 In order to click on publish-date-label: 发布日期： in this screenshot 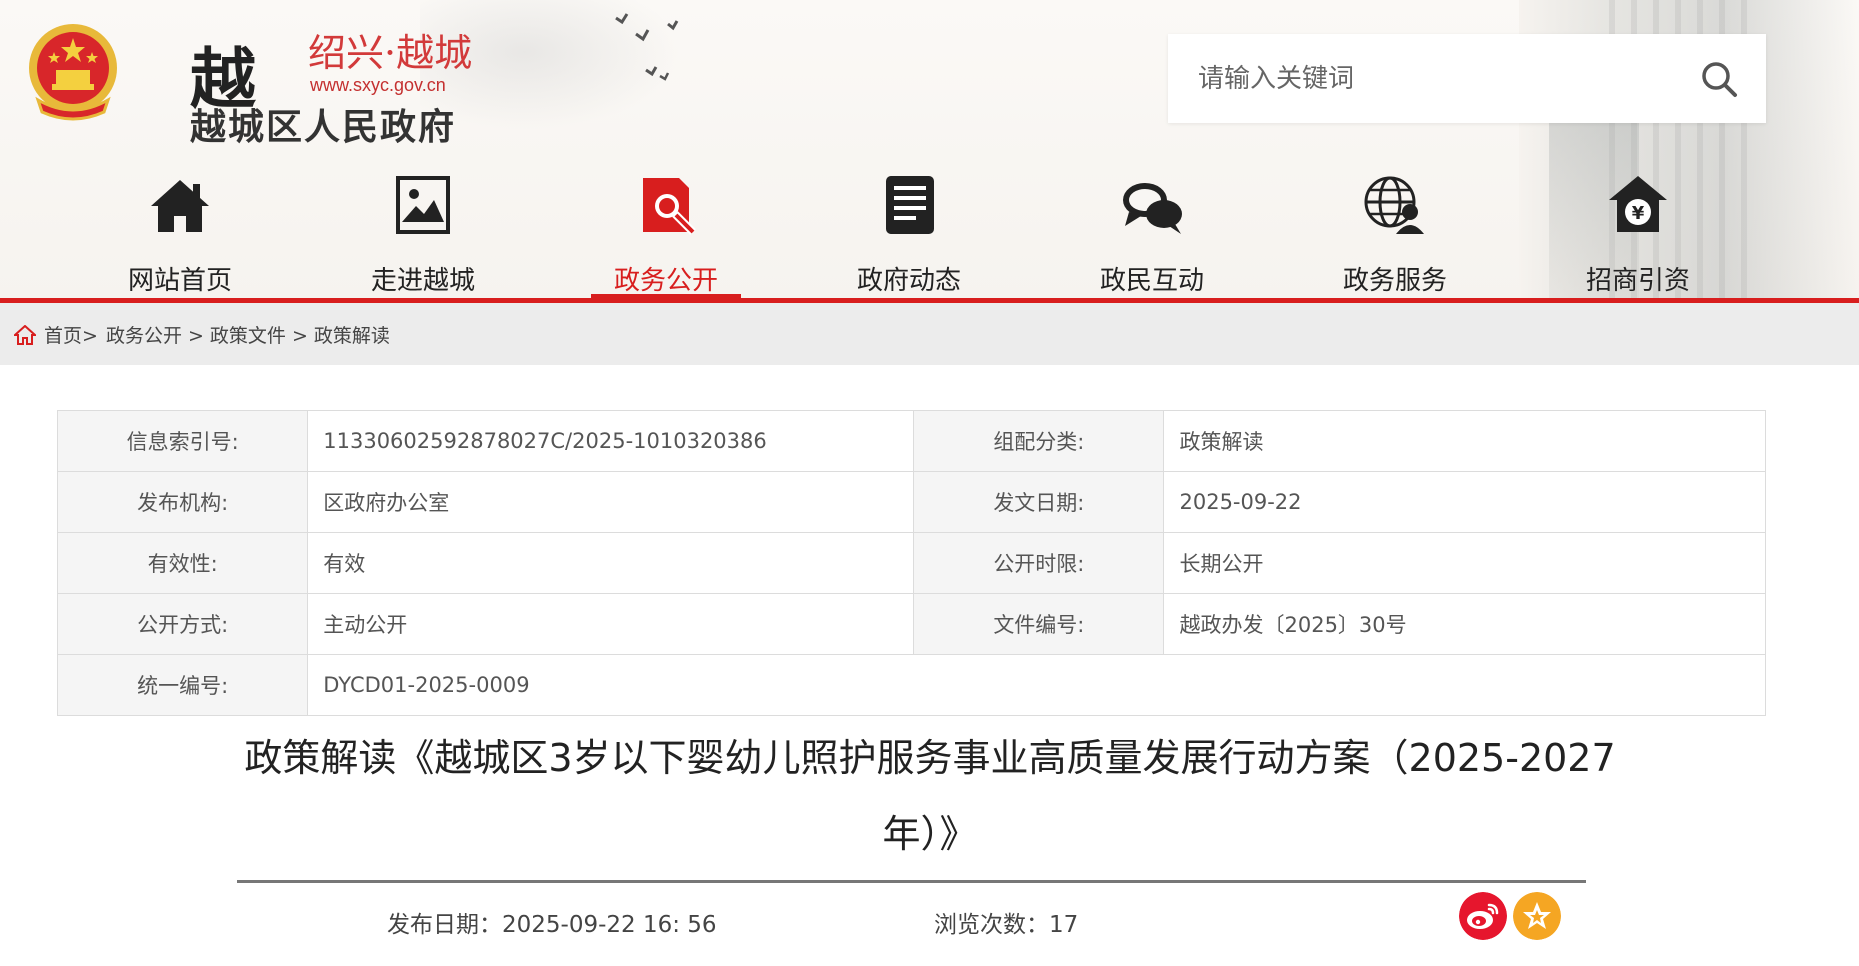, I will do `click(444, 925)`.